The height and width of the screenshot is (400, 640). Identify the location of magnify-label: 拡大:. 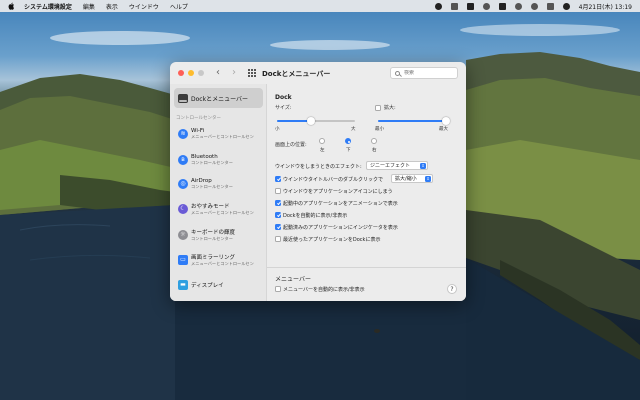
(390, 108).